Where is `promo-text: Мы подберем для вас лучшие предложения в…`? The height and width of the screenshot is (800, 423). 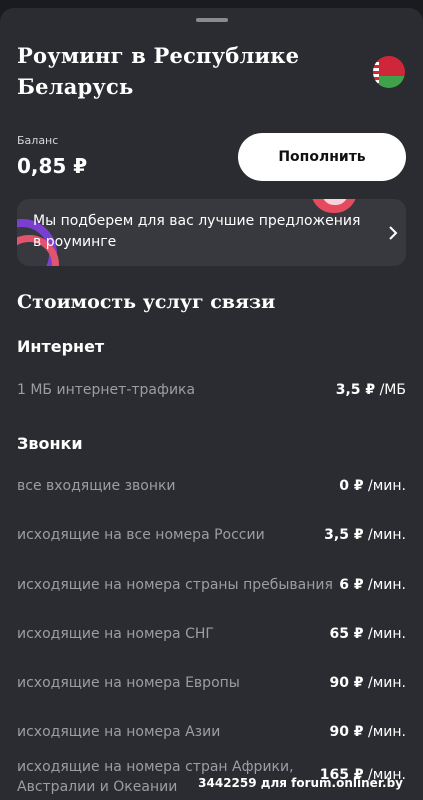 promo-text: Мы подберем для вас лучшие предложения в… is located at coordinates (197, 231).